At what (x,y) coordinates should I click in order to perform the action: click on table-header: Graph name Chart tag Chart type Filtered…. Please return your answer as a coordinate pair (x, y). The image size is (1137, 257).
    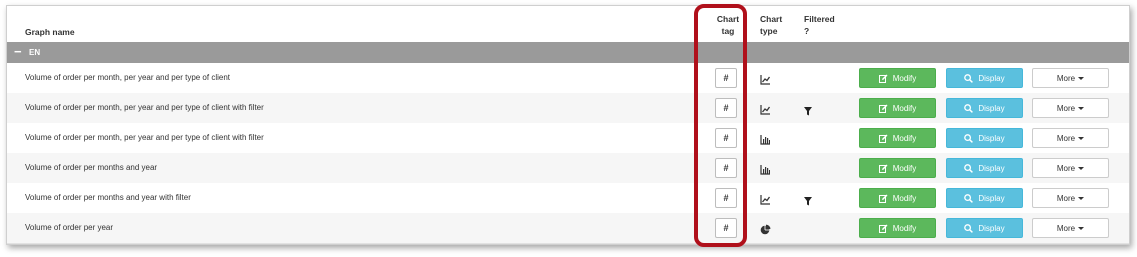
    Looking at the image, I should click on (568, 24).